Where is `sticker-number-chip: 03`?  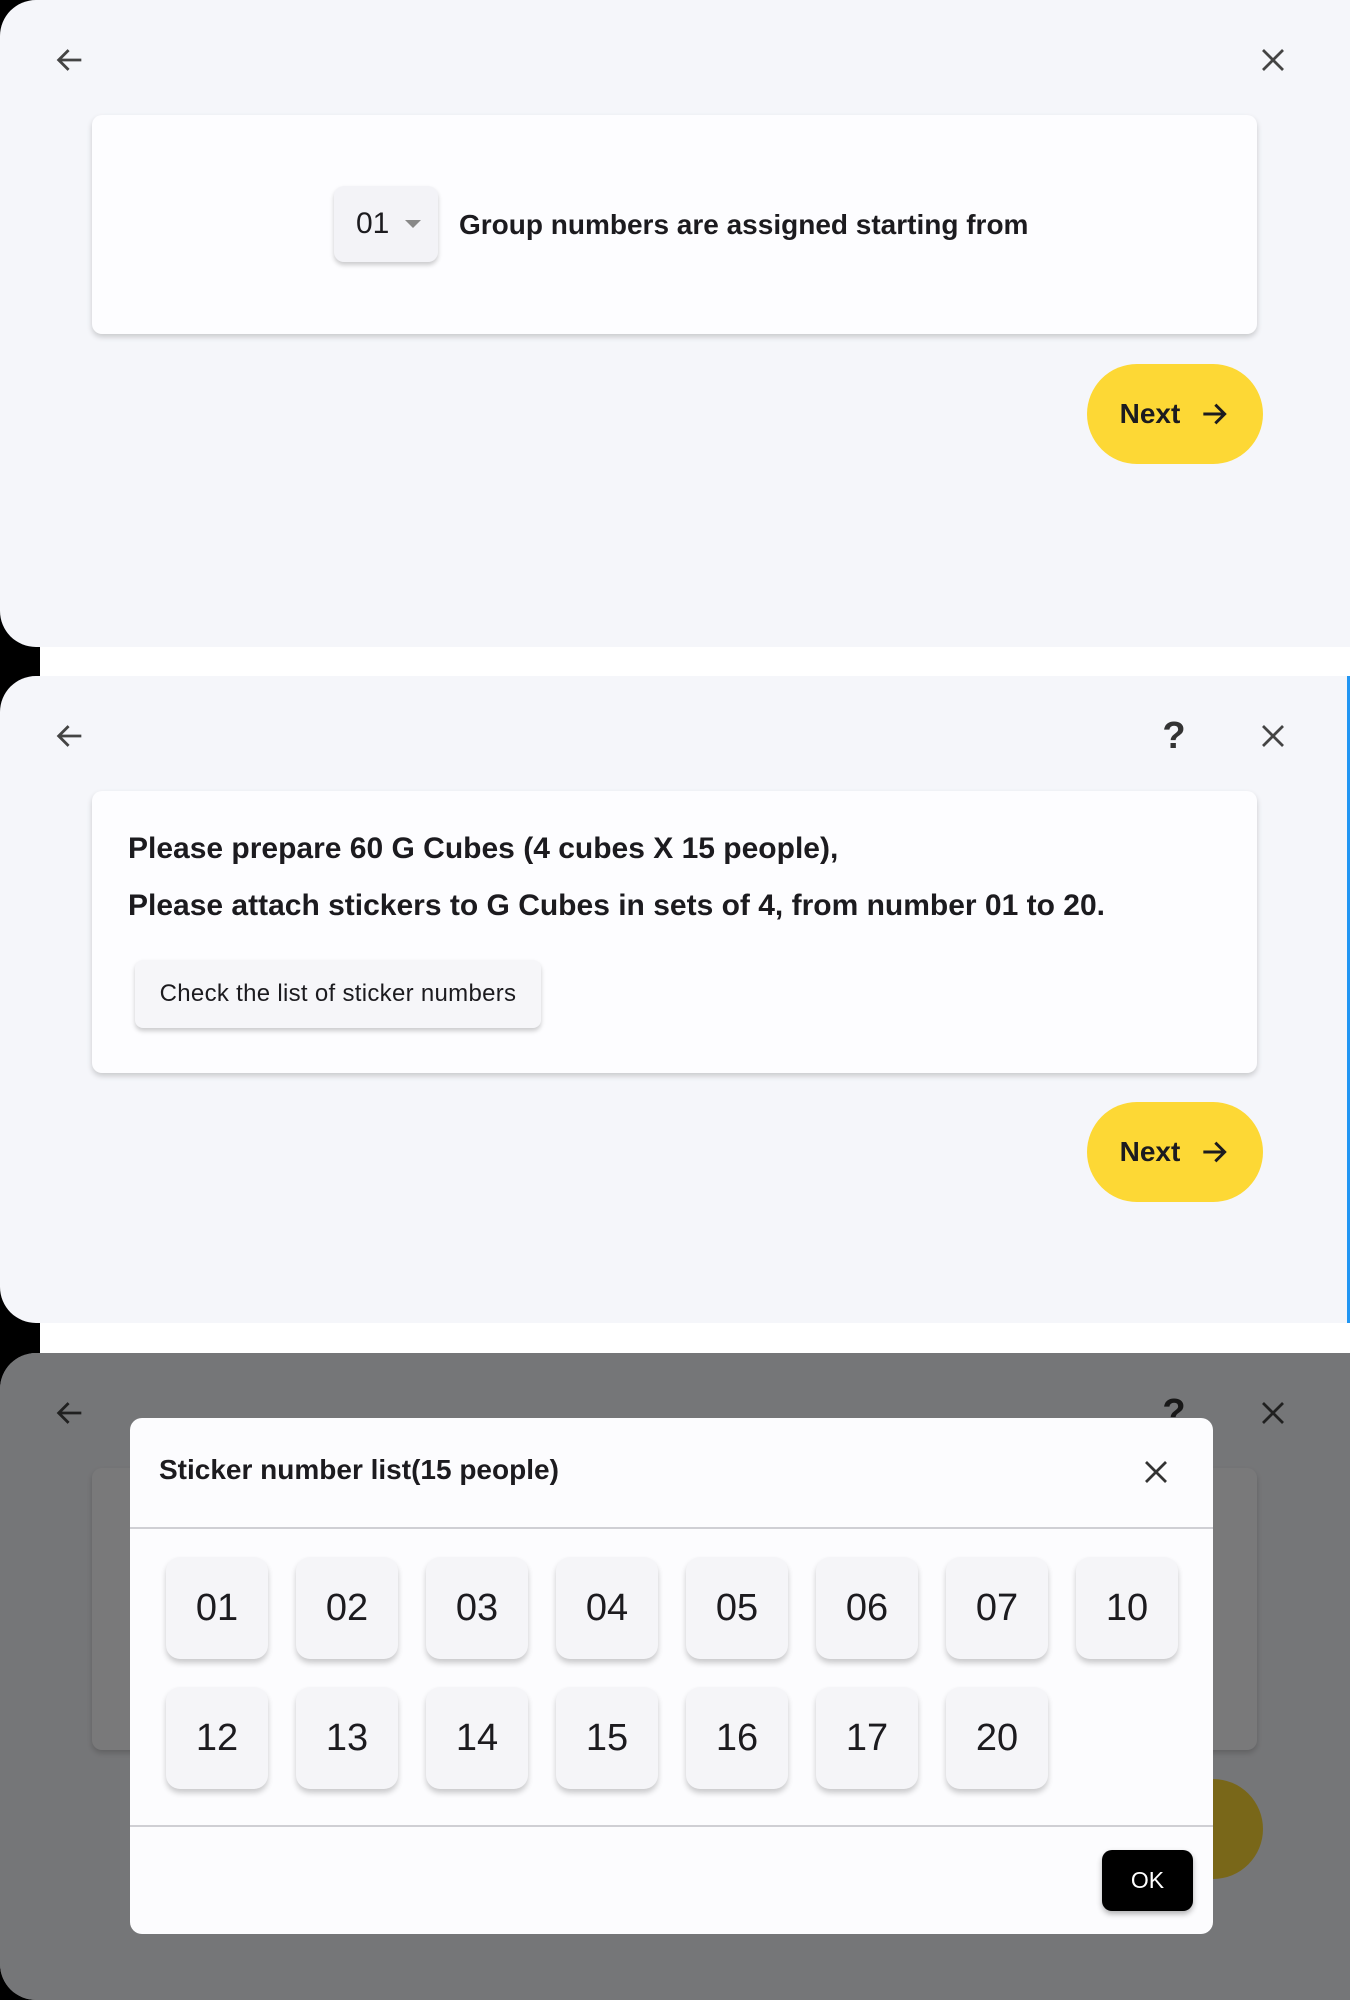
sticker-number-chip: 03 is located at coordinates (477, 1608).